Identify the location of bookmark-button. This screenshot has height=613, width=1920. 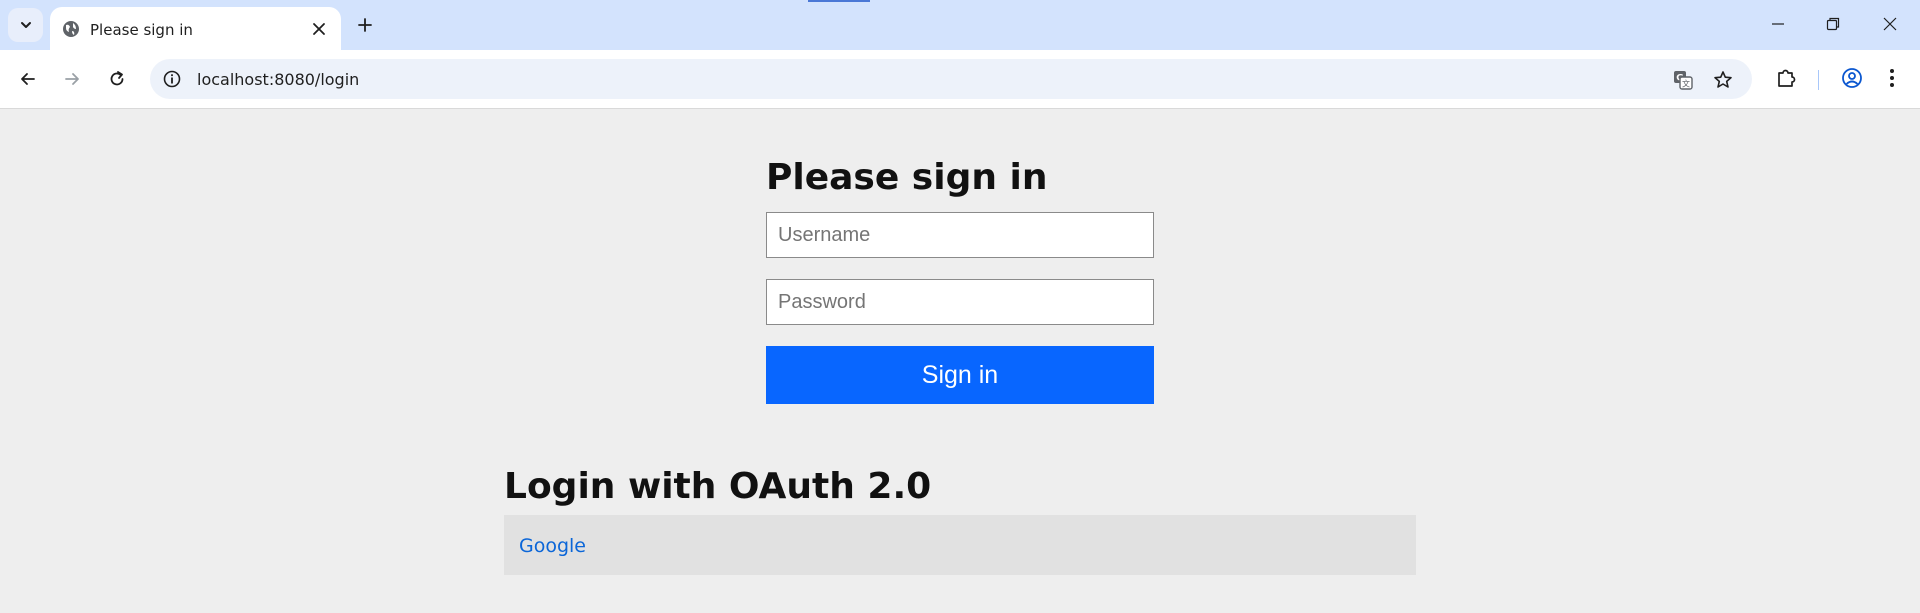
(1723, 80).